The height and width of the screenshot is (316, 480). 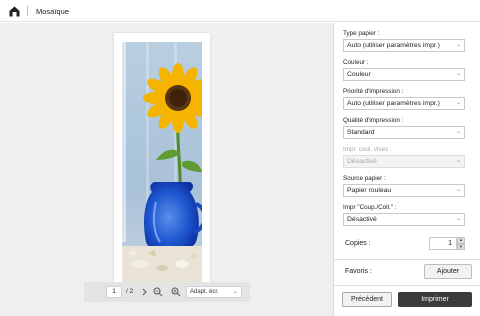 What do you see at coordinates (435, 299) in the screenshot?
I see `print-button: Imprimer` at bounding box center [435, 299].